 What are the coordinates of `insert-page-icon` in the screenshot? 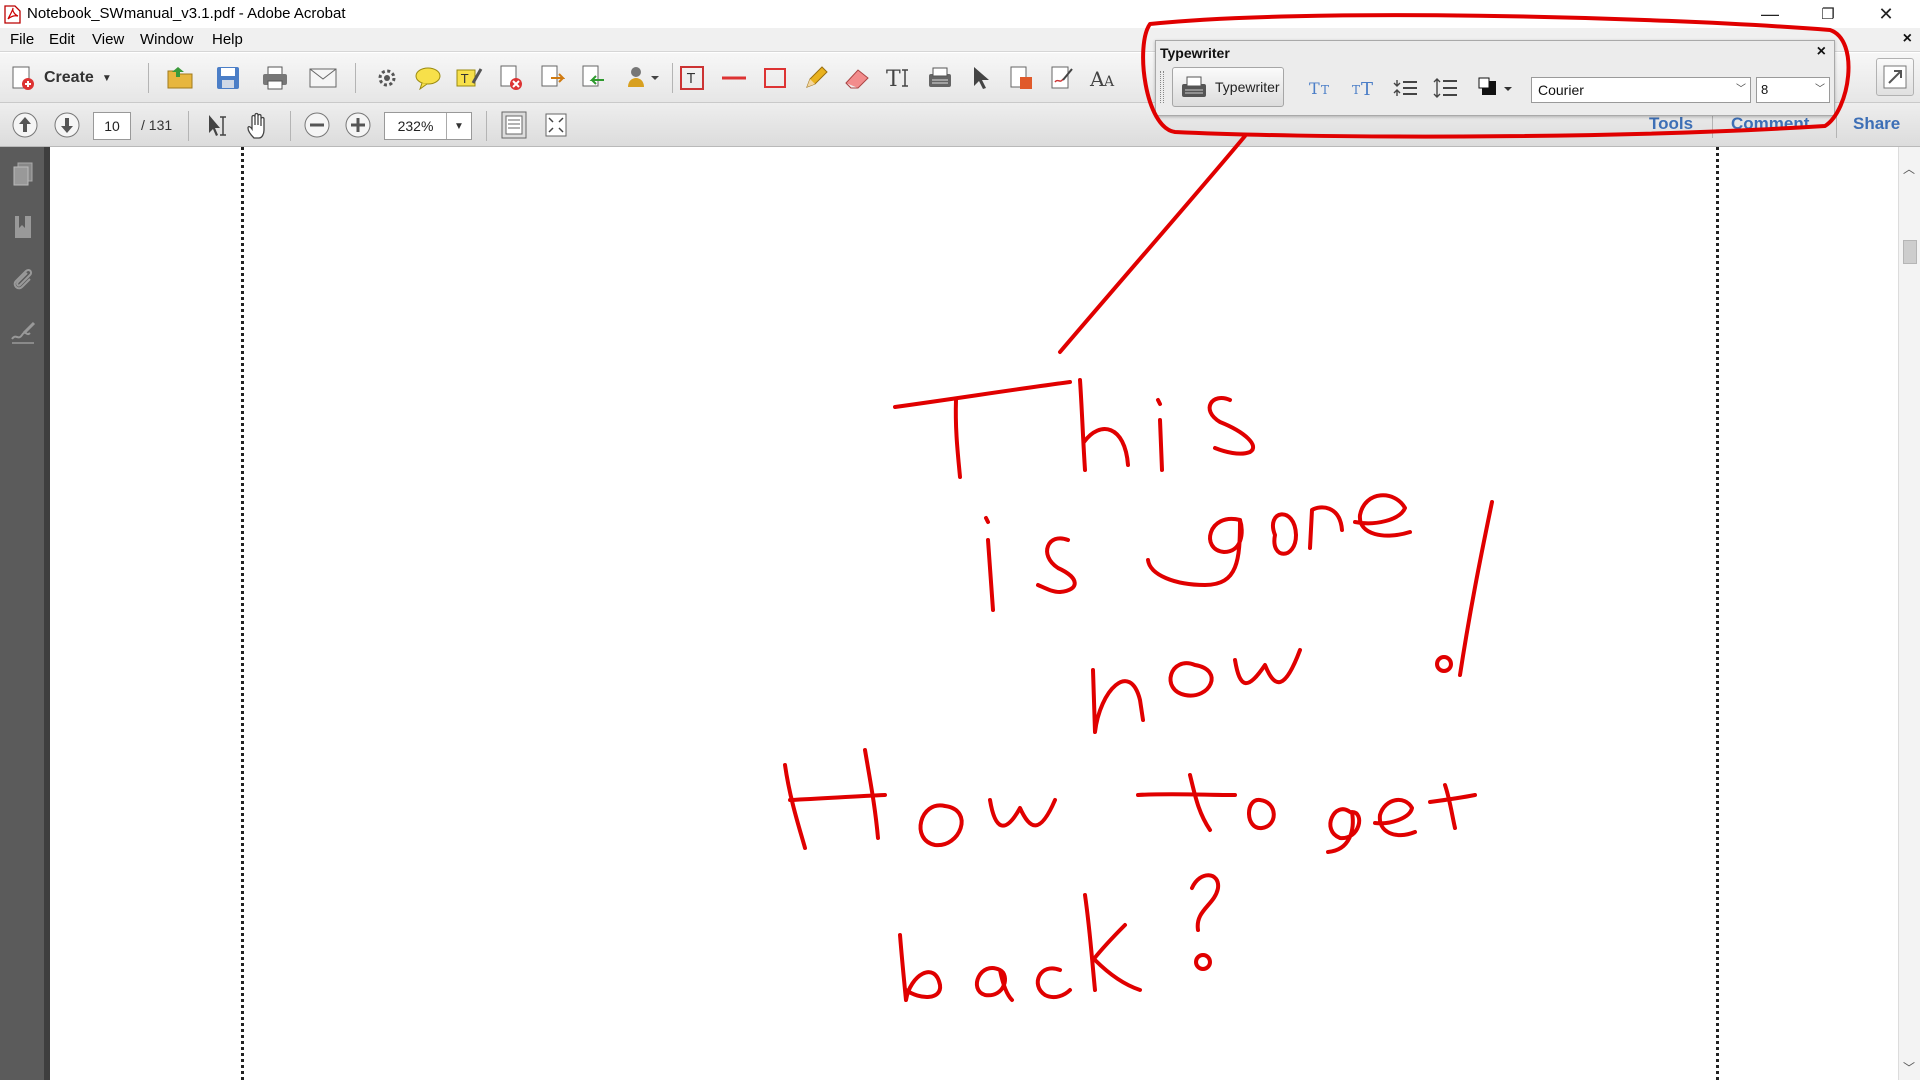 It's located at (593, 78).